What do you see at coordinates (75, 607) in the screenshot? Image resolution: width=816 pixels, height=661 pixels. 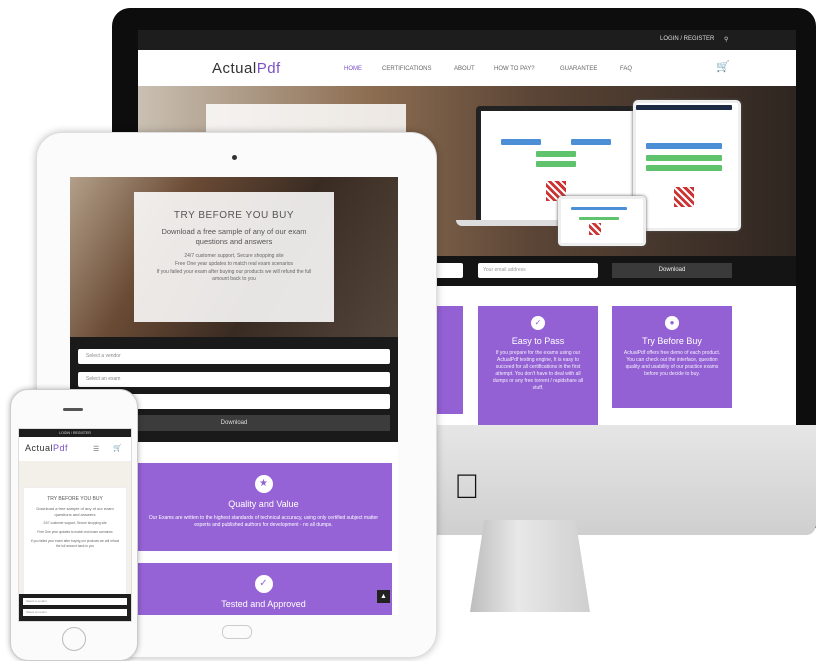 I see `phone-download-form: Select a vendor Select an exam` at bounding box center [75, 607].